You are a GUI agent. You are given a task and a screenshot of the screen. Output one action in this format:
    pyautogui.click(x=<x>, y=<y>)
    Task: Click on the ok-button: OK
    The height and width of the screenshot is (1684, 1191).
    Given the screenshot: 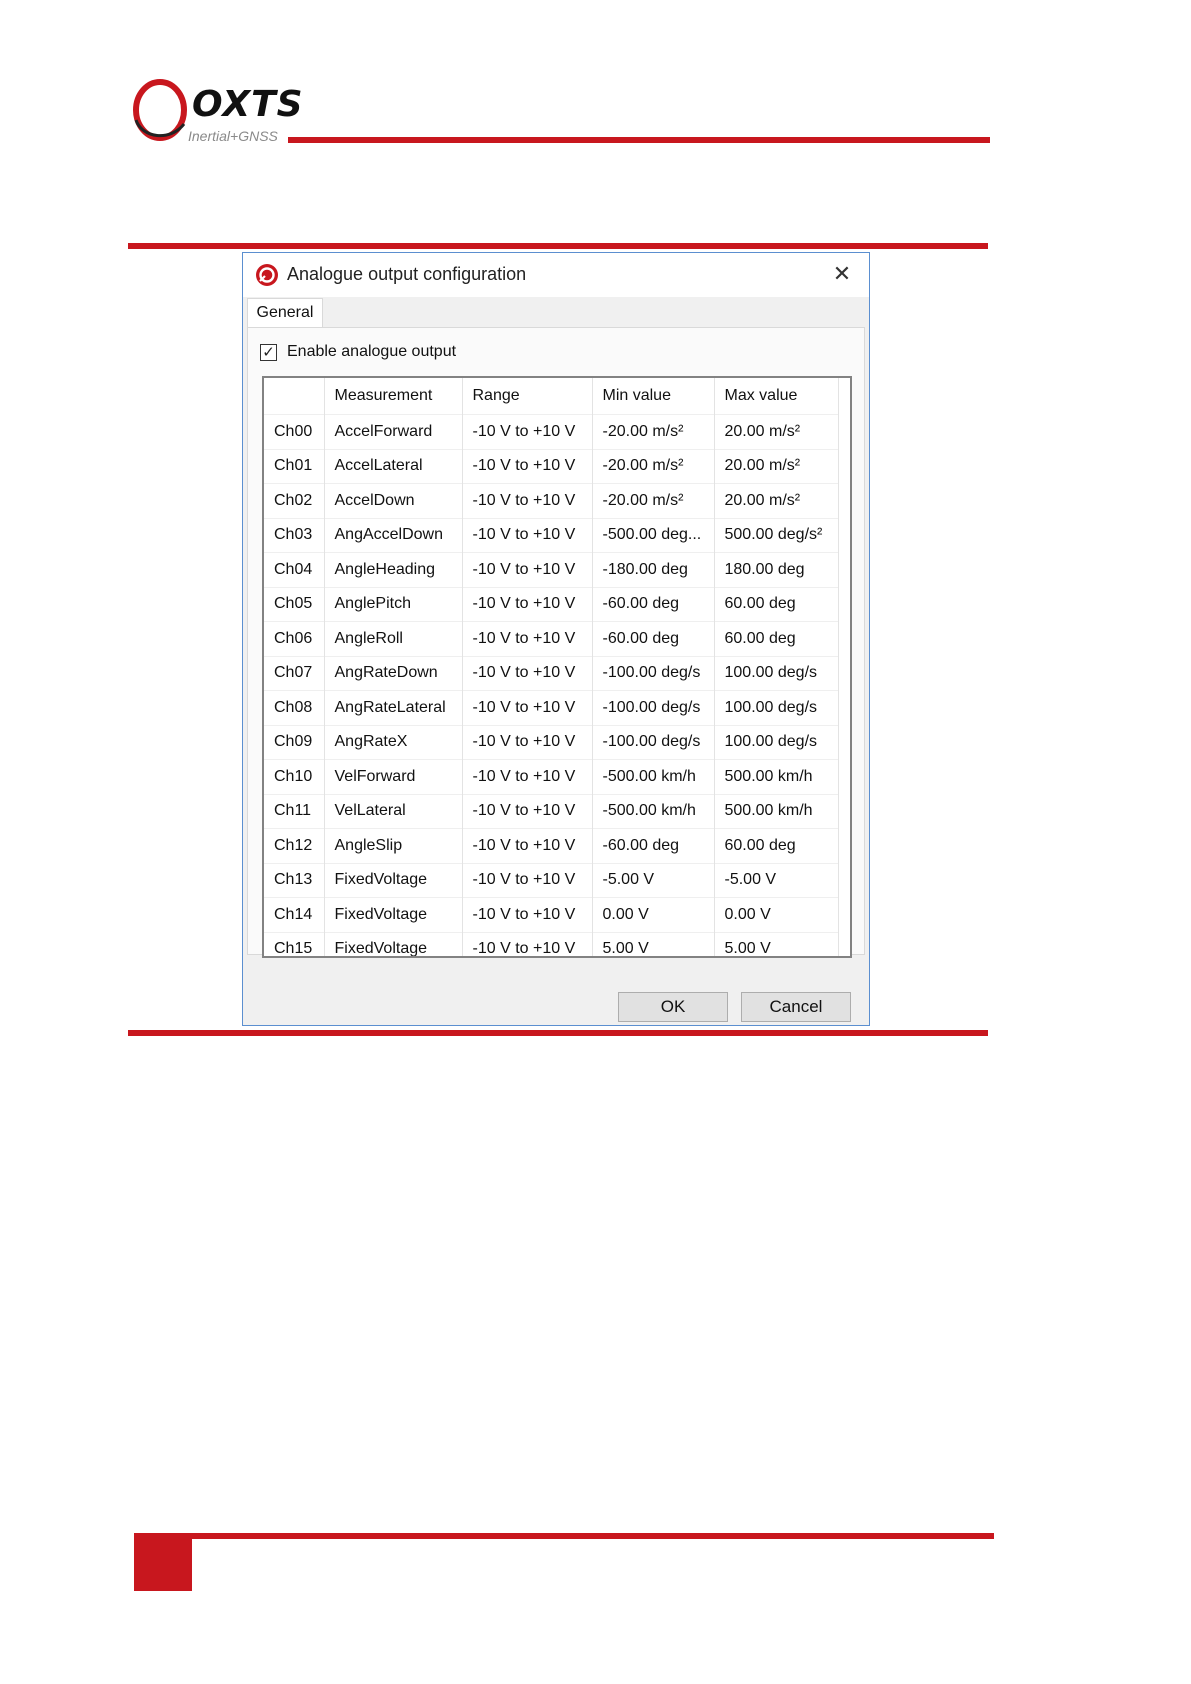 What is the action you would take?
    pyautogui.click(x=673, y=1007)
    